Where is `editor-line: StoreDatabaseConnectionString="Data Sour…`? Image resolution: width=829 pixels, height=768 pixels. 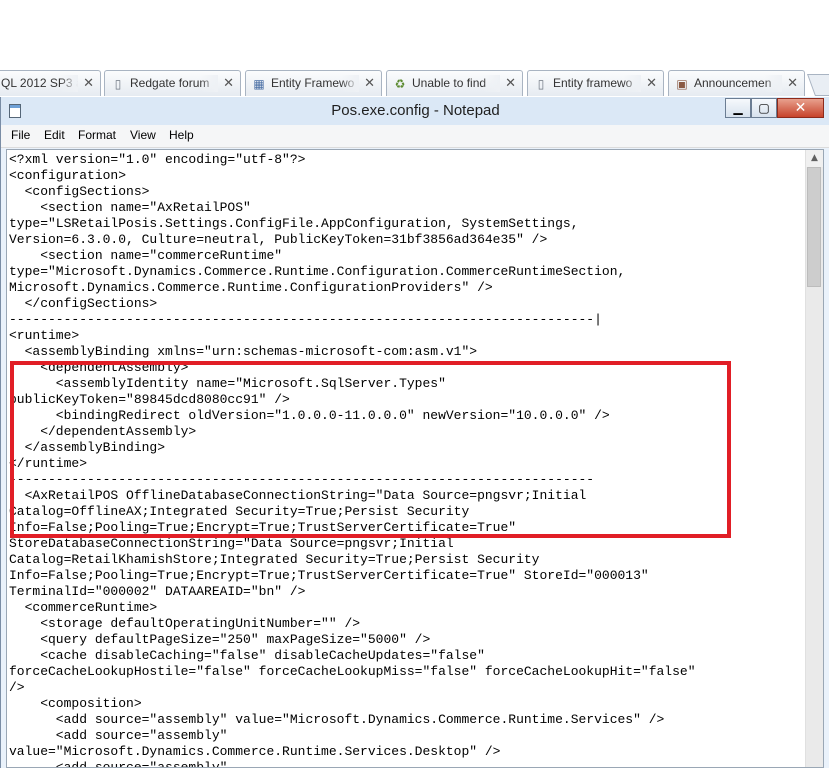 editor-line: StoreDatabaseConnectionString="Data Sour… is located at coordinates (231, 543).